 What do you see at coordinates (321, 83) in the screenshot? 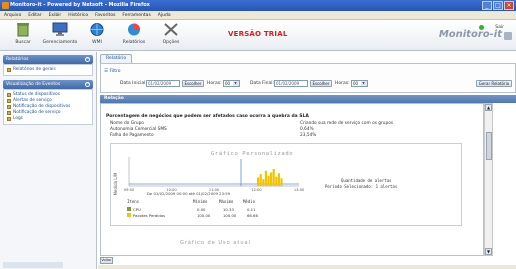
I see `end-date-picker-button: Escolher` at bounding box center [321, 83].